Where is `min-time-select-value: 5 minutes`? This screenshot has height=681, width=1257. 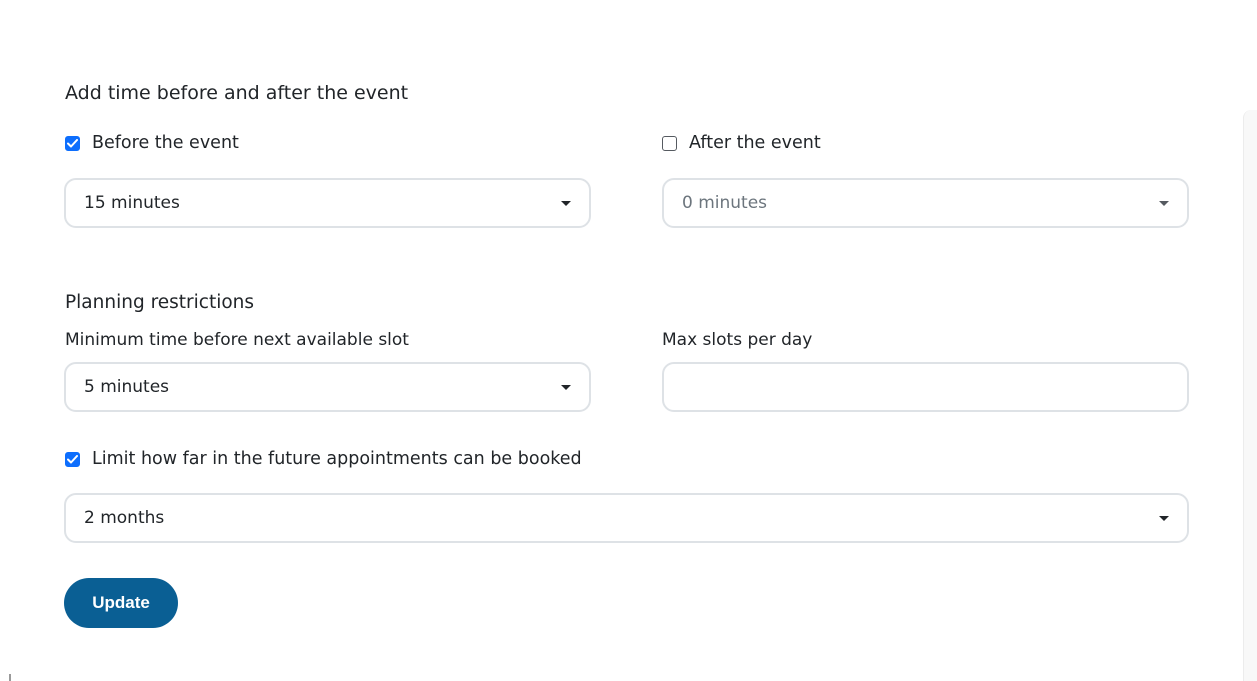 min-time-select-value: 5 minutes is located at coordinates (127, 387).